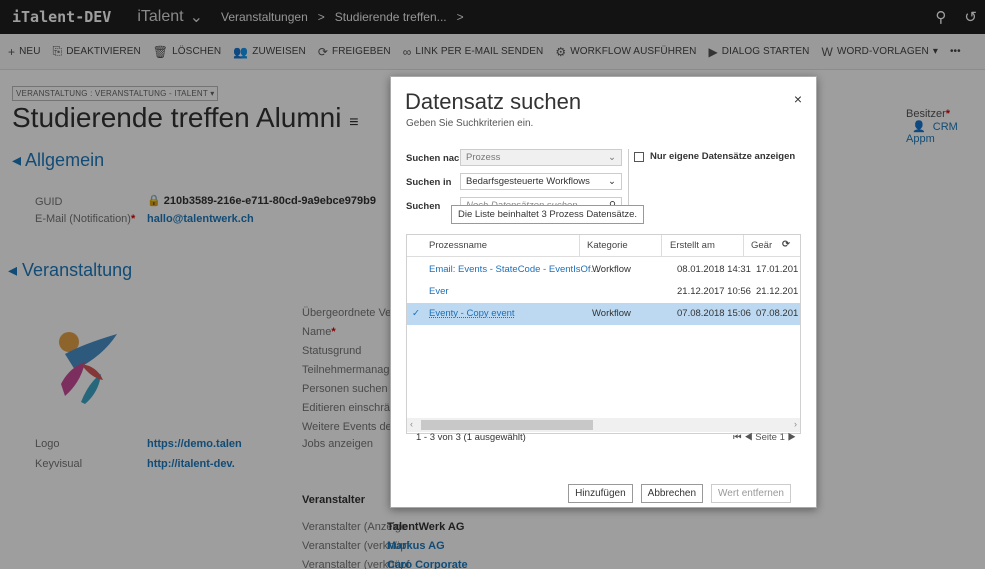  Describe the element at coordinates (541, 157) in the screenshot. I see `search-by-select: Prozess ⌄` at that location.